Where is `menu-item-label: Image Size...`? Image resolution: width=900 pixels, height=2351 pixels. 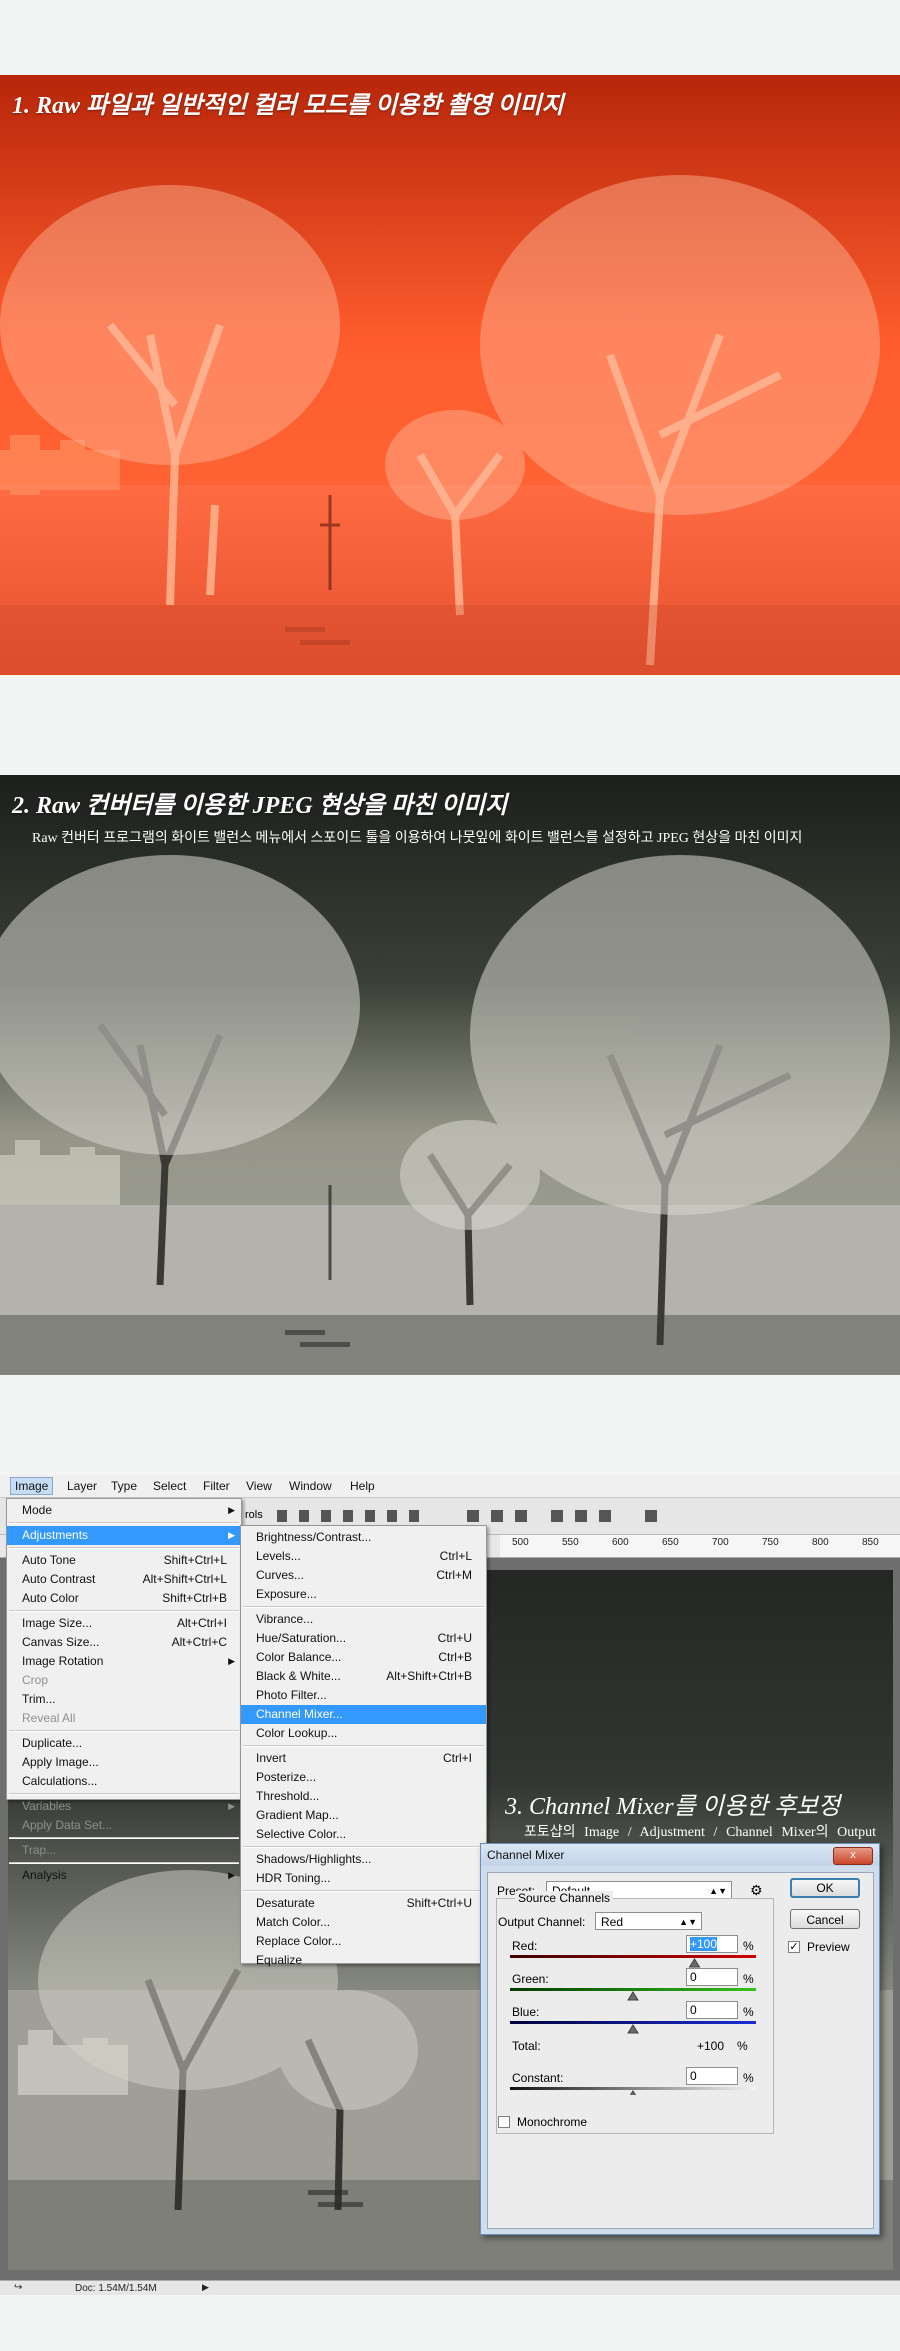 menu-item-label: Image Size... is located at coordinates (57, 1623).